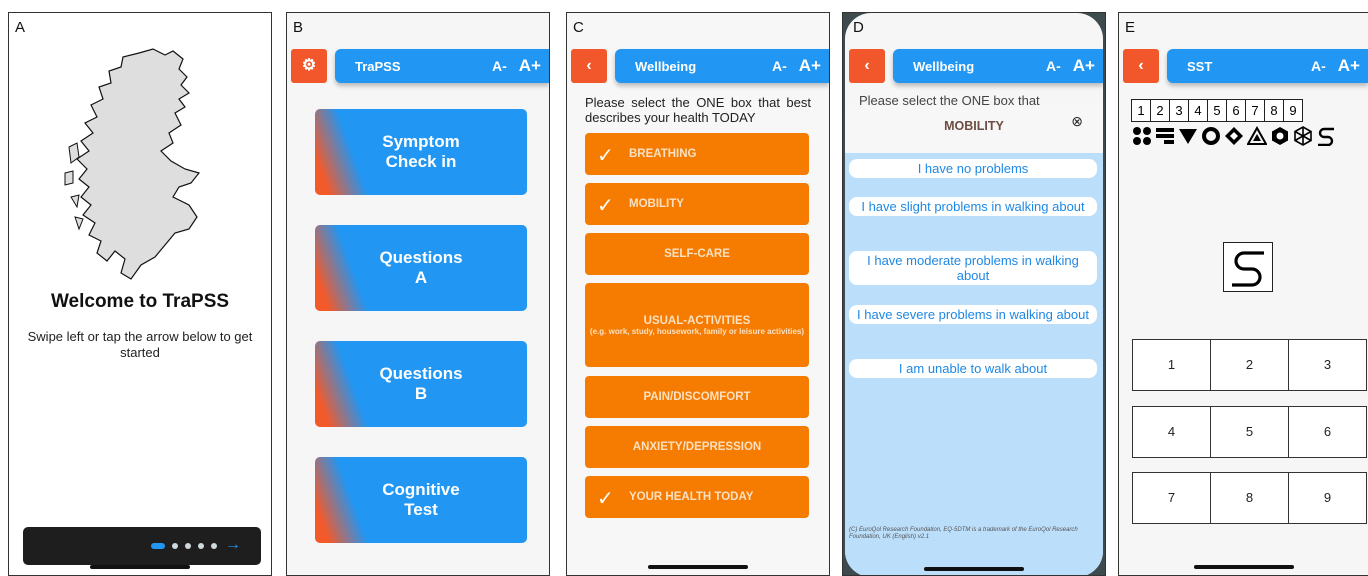  I want to click on welcome-title: Welcome to TraPSS, so click(140, 301).